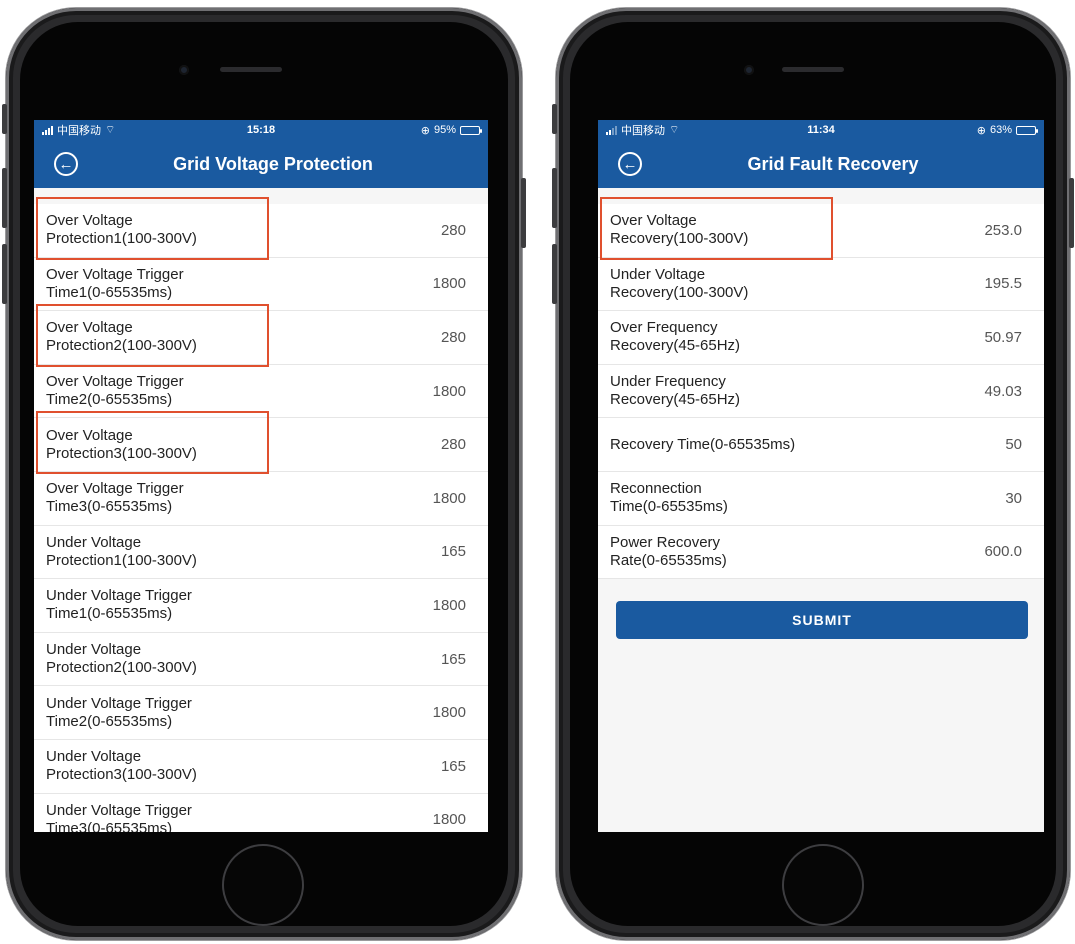 The height and width of the screenshot is (944, 1075). I want to click on row-label: Reconnection Time(0-65535ms), so click(730, 498).